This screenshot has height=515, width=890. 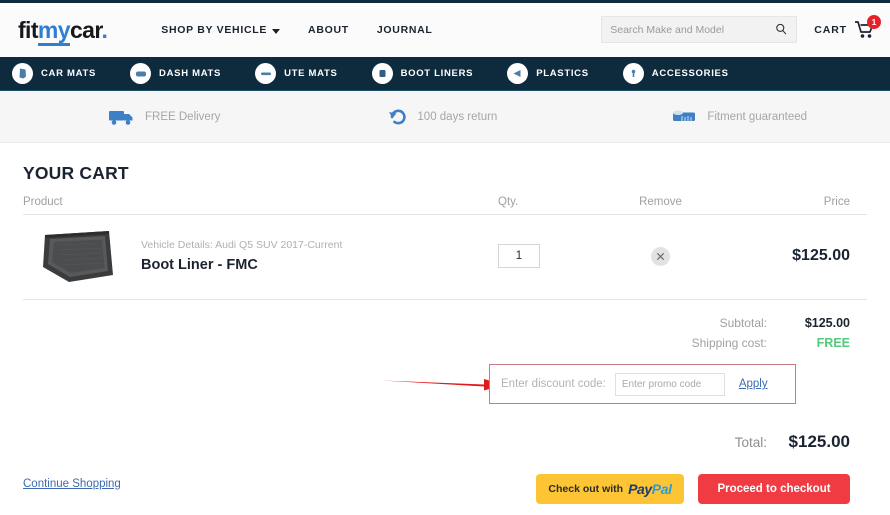 I want to click on continue-shopping-link: Continue Shopping, so click(x=72, y=484).